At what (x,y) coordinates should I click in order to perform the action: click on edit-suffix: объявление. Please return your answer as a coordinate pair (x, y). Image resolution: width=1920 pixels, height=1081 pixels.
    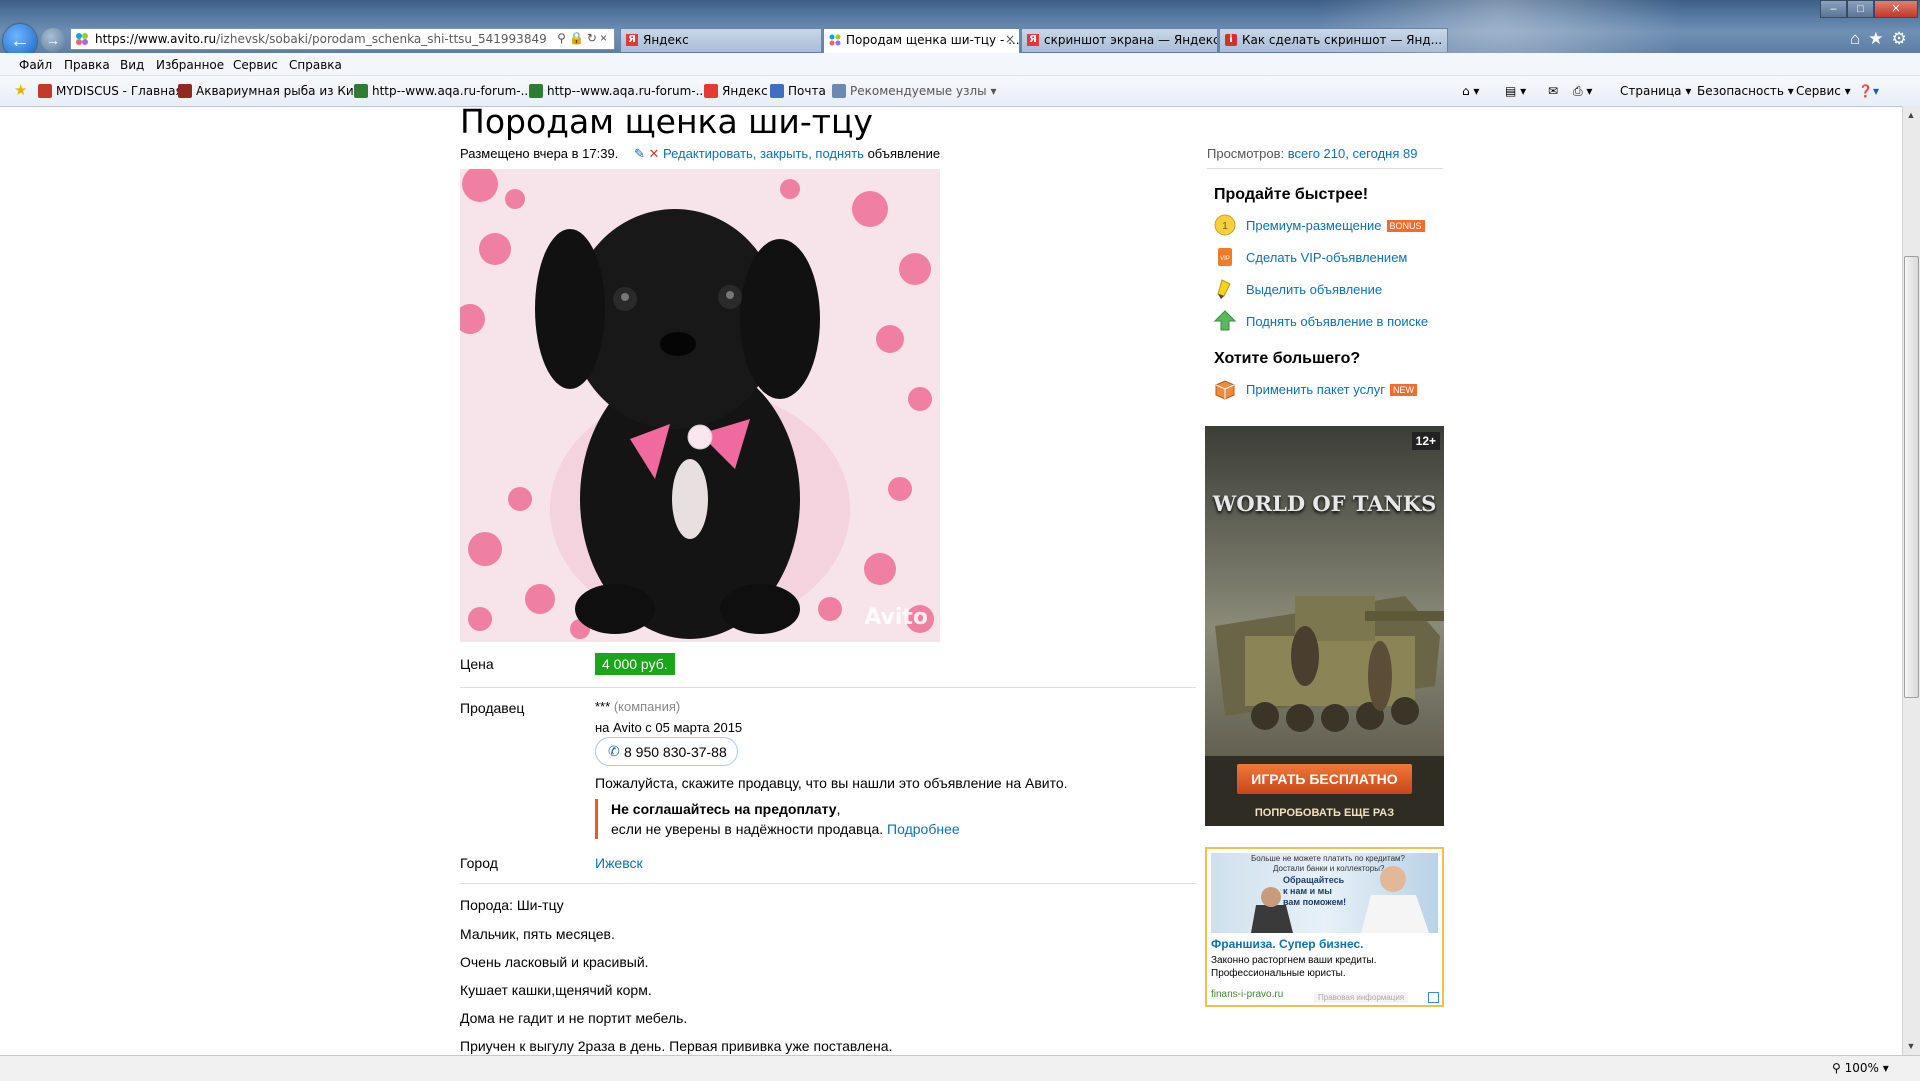
    Looking at the image, I should click on (904, 153).